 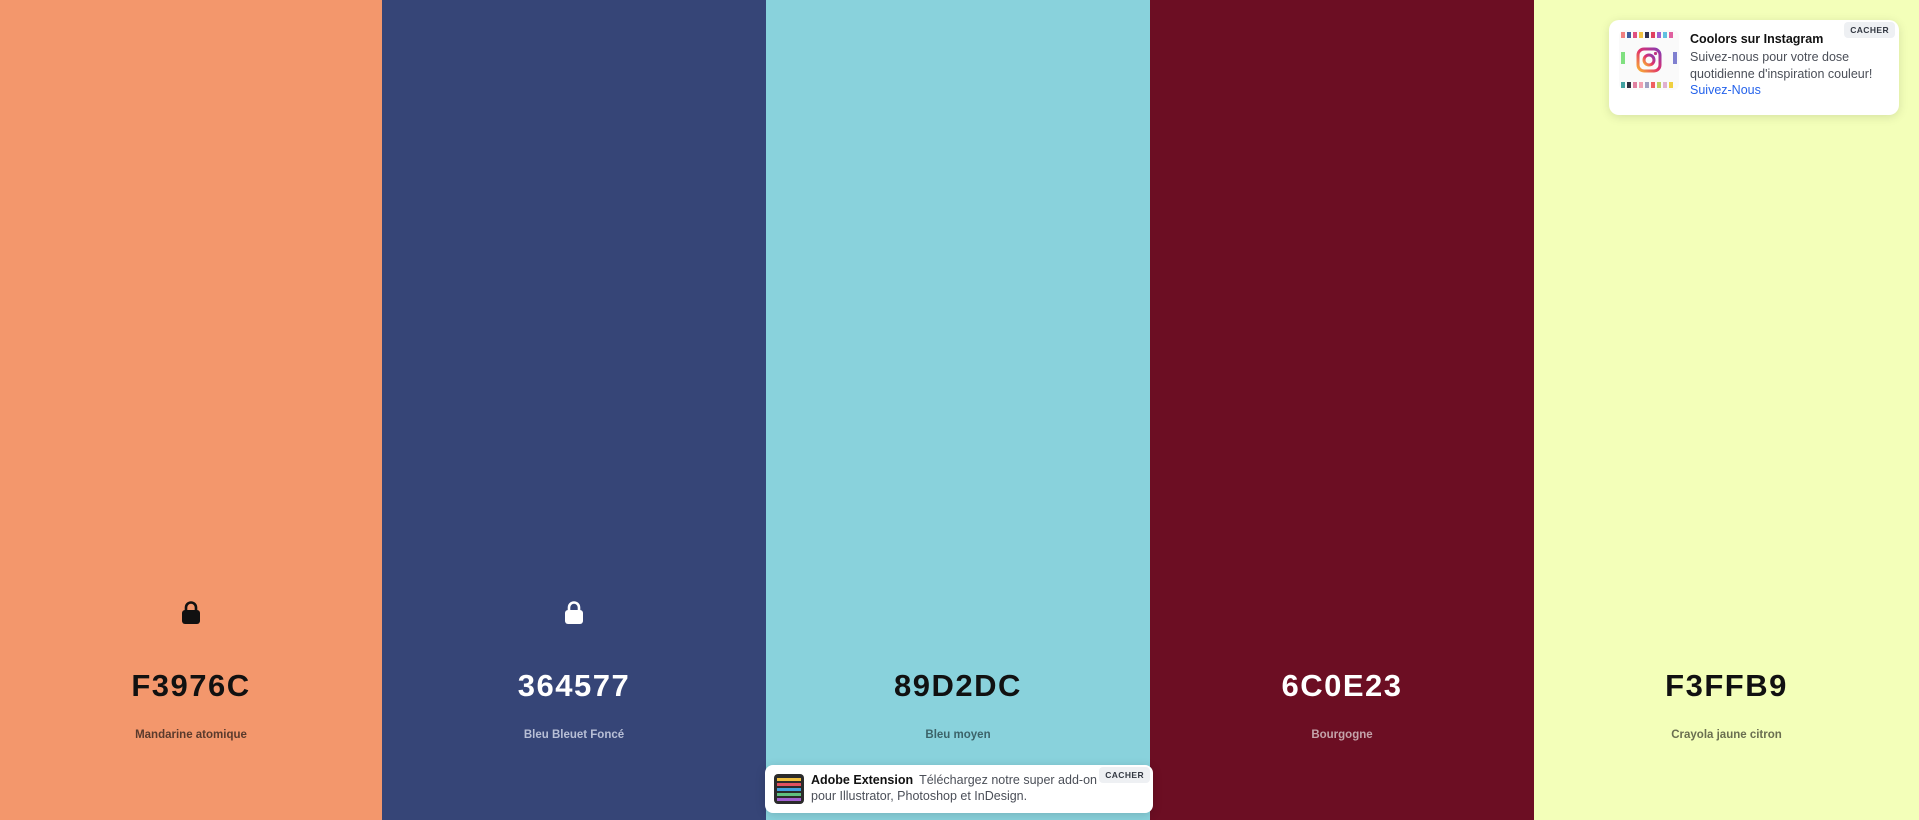 I want to click on color-strips-decoration, so click(x=1649, y=60).